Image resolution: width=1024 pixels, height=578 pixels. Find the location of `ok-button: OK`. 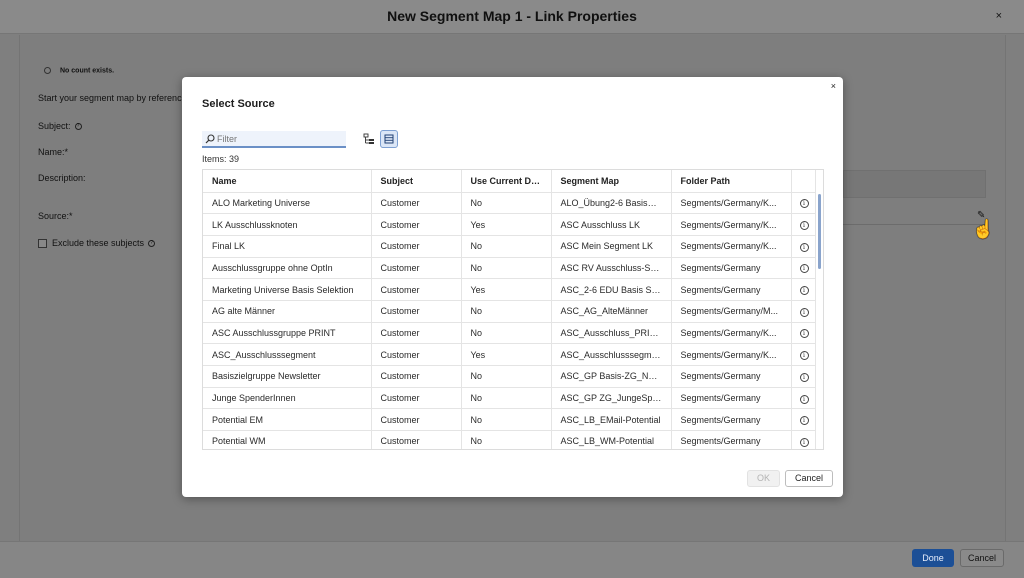

ok-button: OK is located at coordinates (763, 478).